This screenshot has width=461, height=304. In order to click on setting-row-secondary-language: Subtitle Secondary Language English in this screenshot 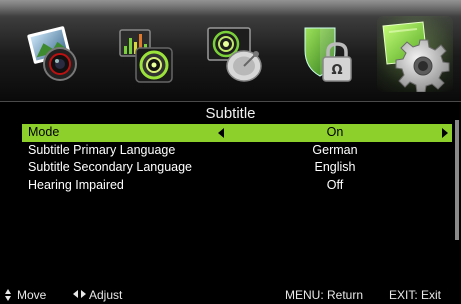, I will do `click(237, 168)`.